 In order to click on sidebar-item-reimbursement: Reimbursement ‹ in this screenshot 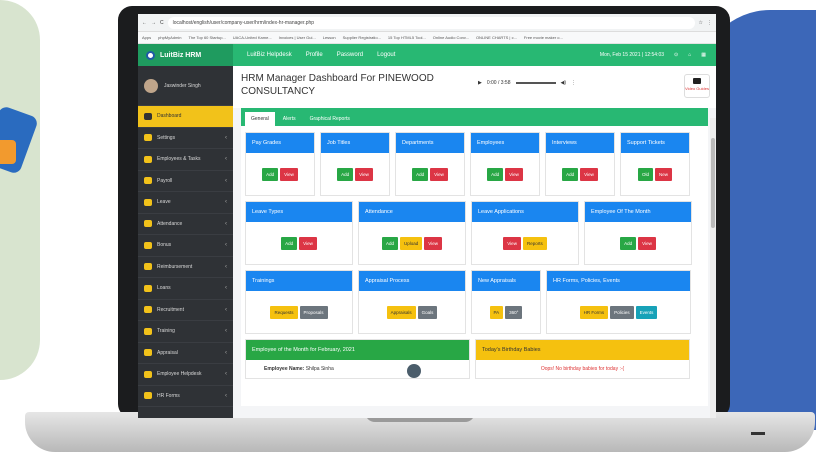, I will do `click(185, 267)`.